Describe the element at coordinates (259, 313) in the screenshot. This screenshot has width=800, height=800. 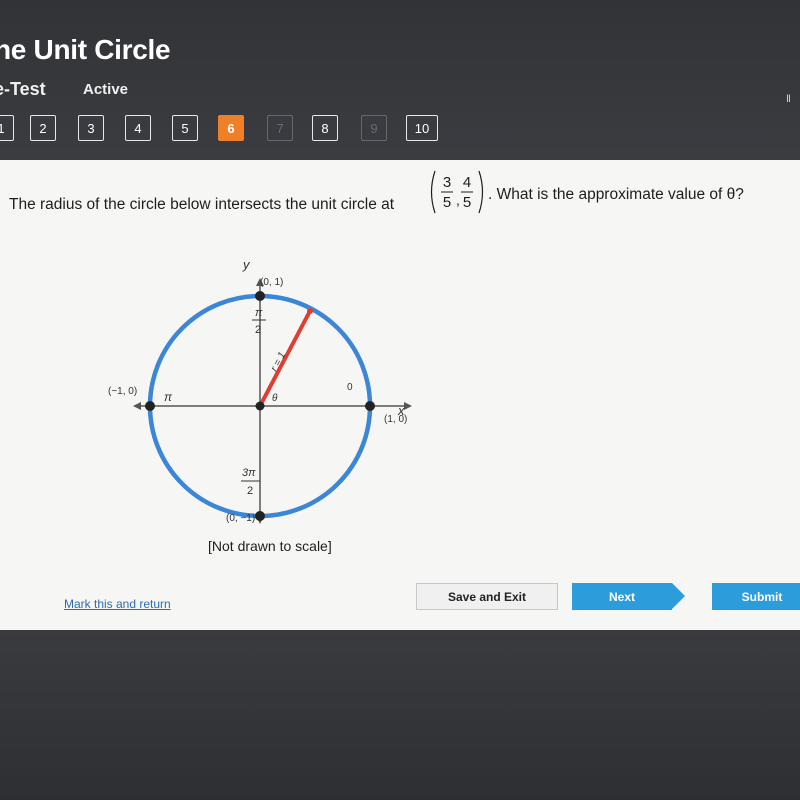
I see `pi-half-numerator: π` at that location.